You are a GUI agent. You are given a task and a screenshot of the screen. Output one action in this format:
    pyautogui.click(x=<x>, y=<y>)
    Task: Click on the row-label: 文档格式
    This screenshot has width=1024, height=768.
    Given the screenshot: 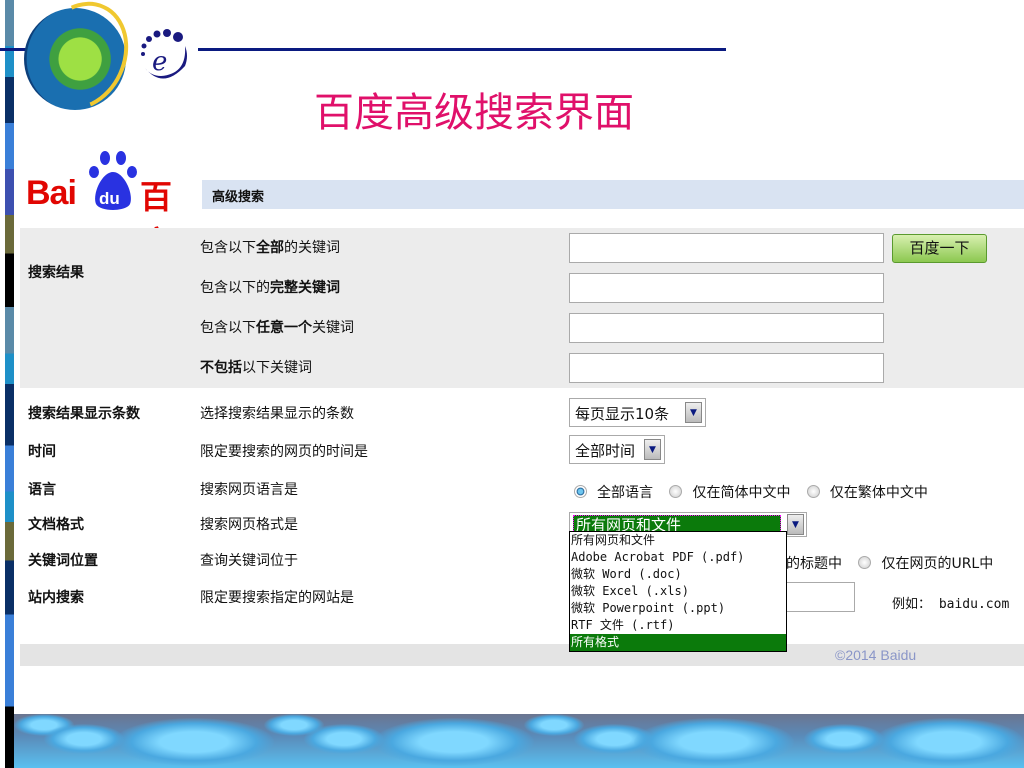 What is the action you would take?
    pyautogui.click(x=56, y=525)
    